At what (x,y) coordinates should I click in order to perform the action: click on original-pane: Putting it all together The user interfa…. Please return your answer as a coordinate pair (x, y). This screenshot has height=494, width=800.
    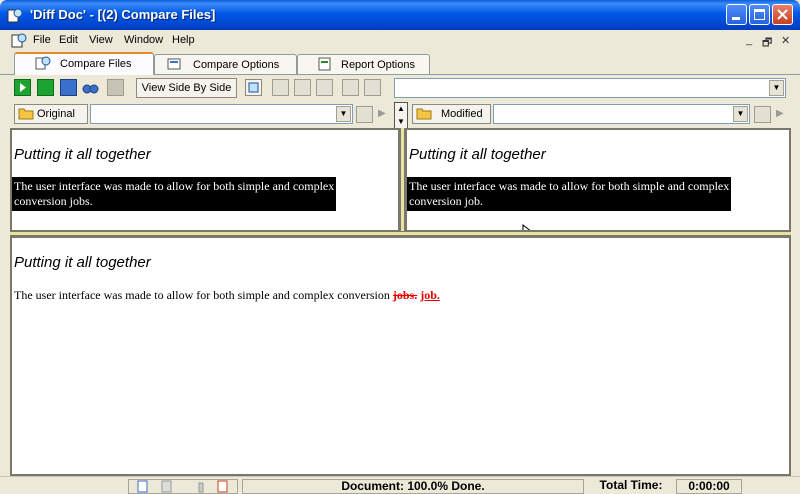
    Looking at the image, I should click on (205, 180).